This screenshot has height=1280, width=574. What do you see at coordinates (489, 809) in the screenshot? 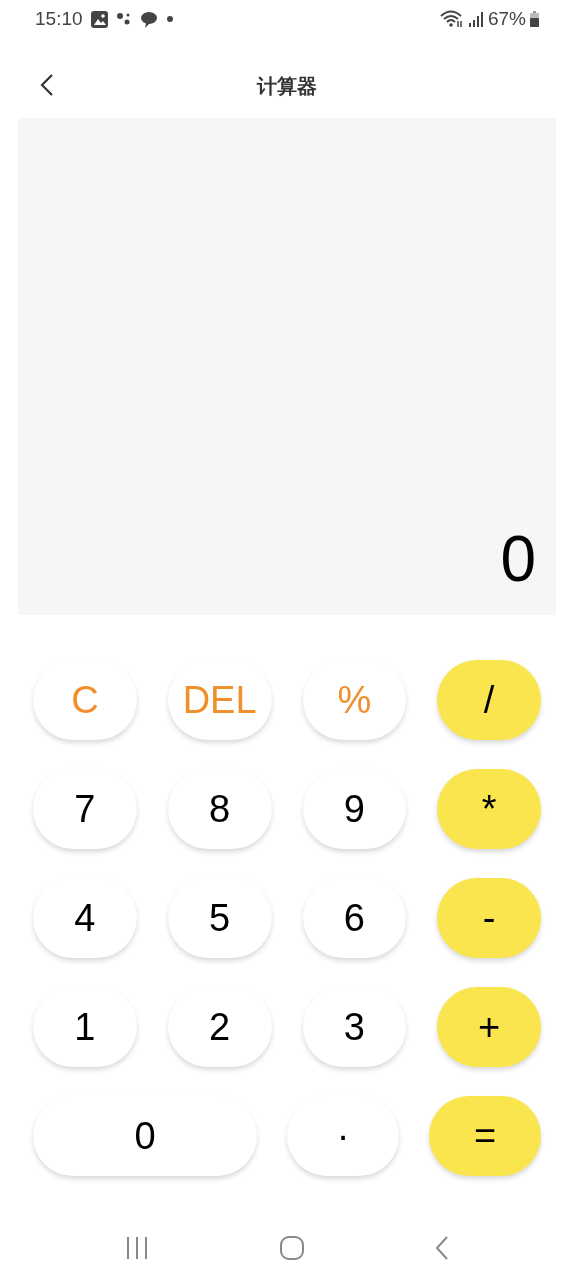
I see `keypad-button: *` at bounding box center [489, 809].